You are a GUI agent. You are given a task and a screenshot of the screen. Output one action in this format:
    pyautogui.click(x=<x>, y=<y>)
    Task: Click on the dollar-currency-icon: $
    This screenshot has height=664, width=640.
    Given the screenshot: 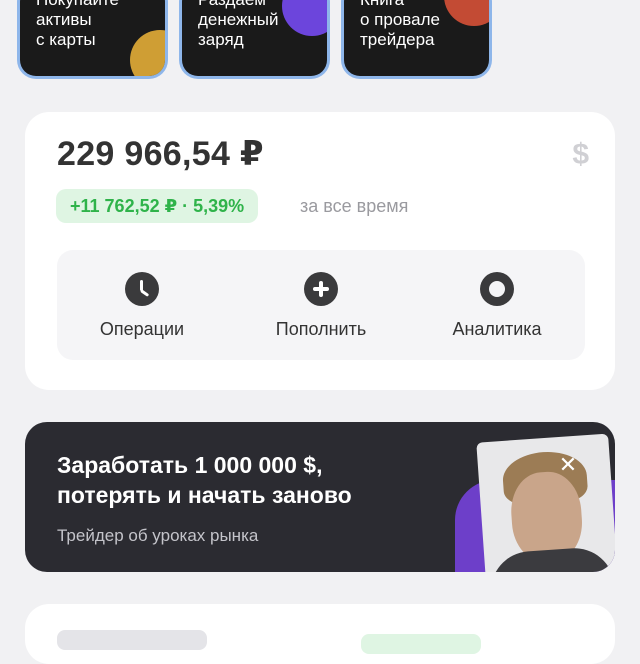 What is the action you would take?
    pyautogui.click(x=580, y=155)
    